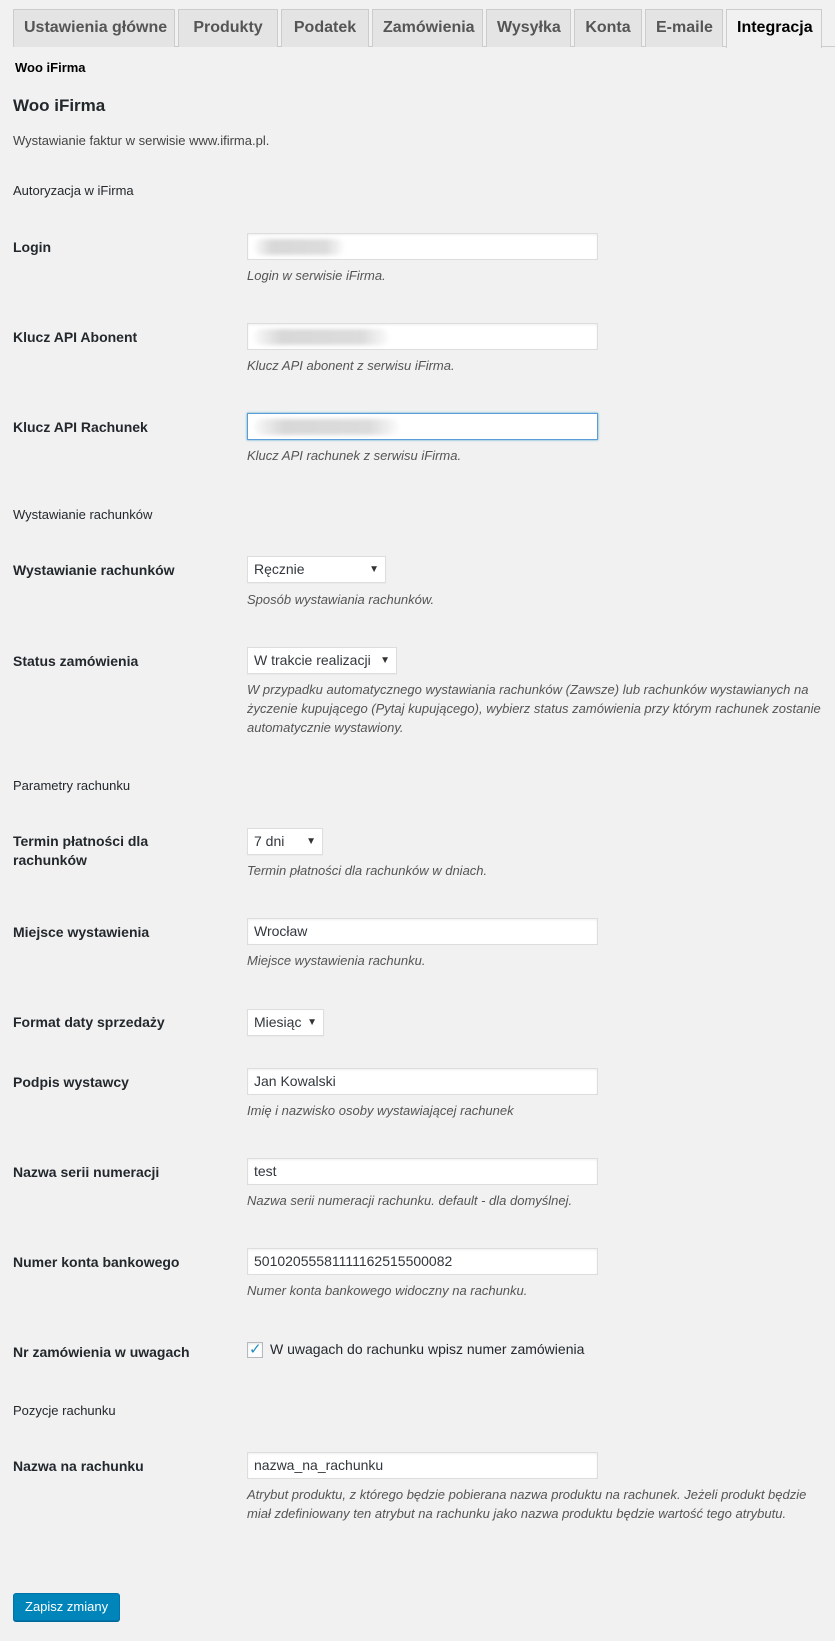 Image resolution: width=835 pixels, height=1641 pixels. Describe the element at coordinates (608, 28) in the screenshot. I see `tab-accounts: Konta` at that location.